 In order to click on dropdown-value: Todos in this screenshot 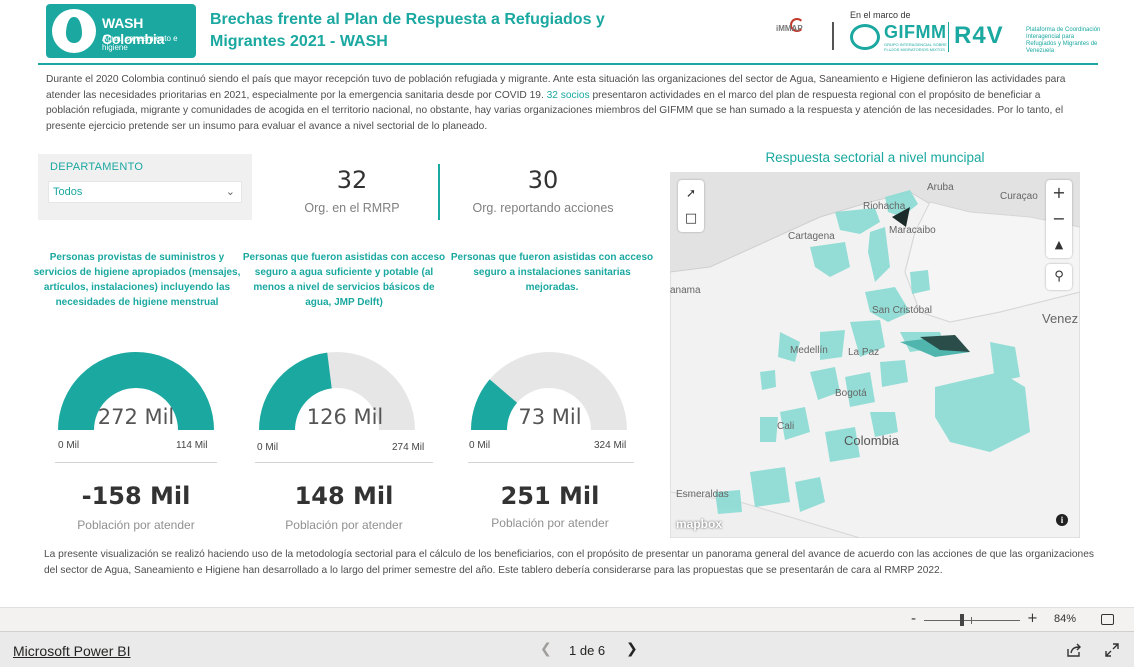, I will do `click(68, 192)`.